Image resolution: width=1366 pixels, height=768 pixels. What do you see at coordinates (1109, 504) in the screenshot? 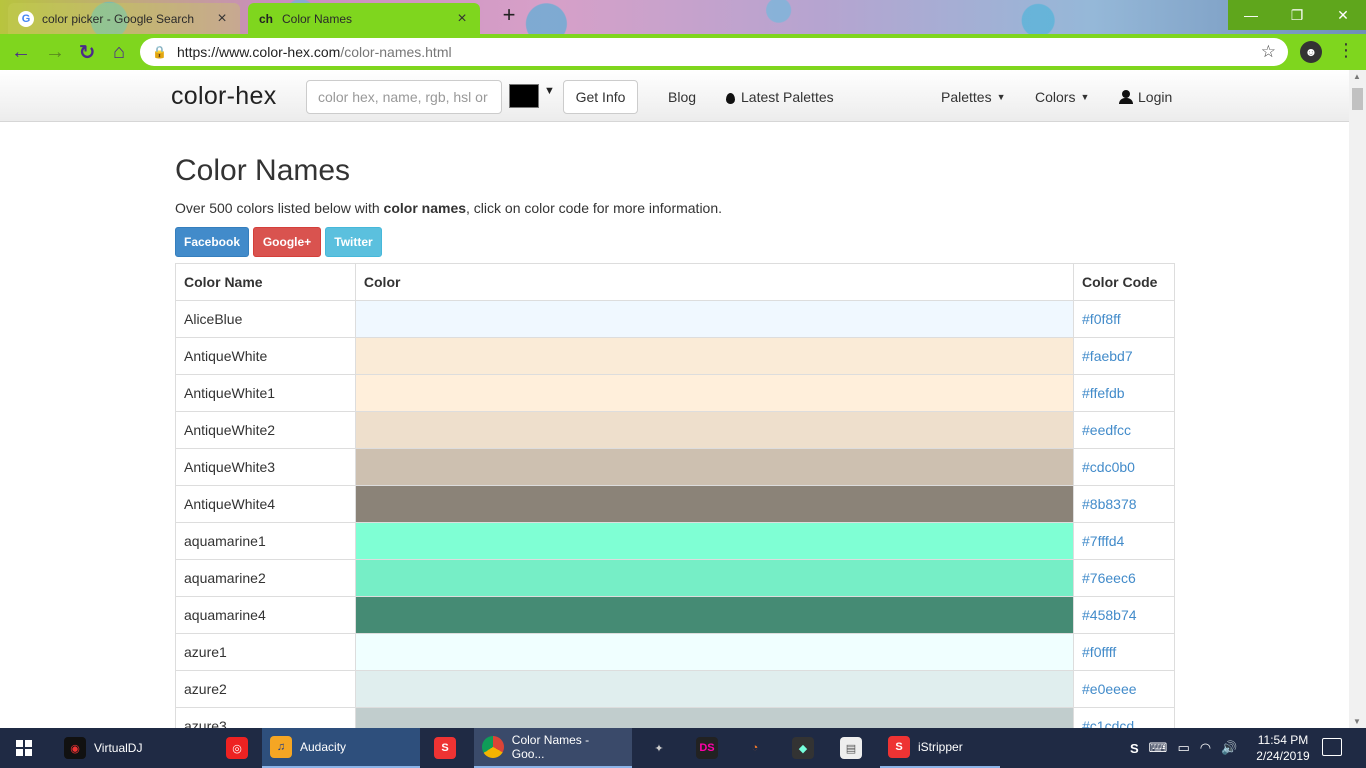
I see `color-code-link: #8b8378` at bounding box center [1109, 504].